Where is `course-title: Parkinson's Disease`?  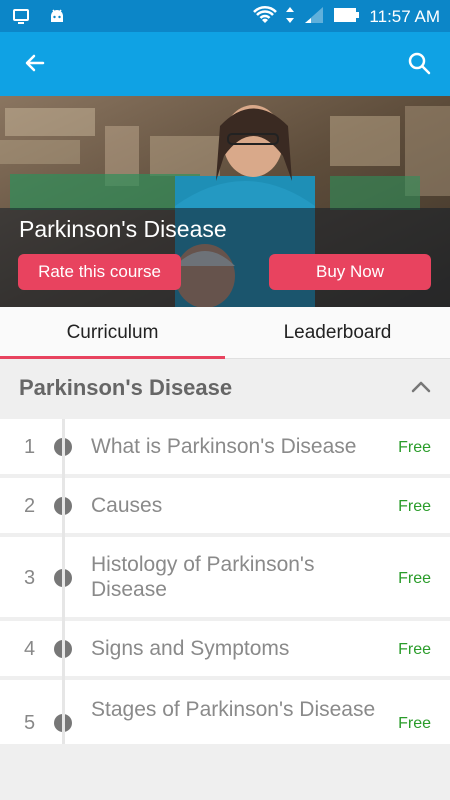 course-title: Parkinson's Disease is located at coordinates (123, 229).